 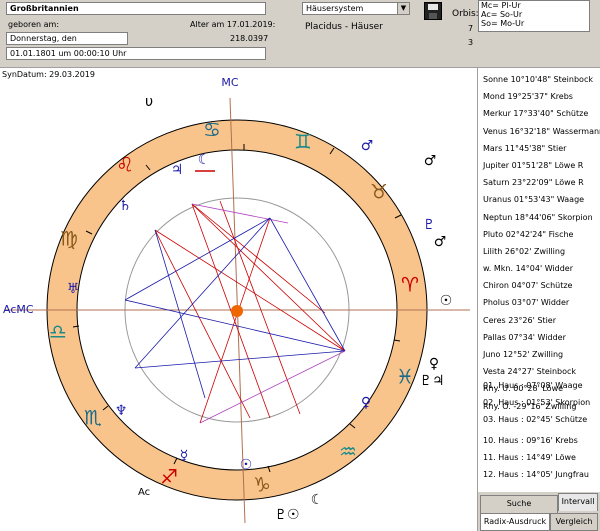 What do you see at coordinates (18, 309) in the screenshot?
I see `asc-mc-label: AcMC` at bounding box center [18, 309].